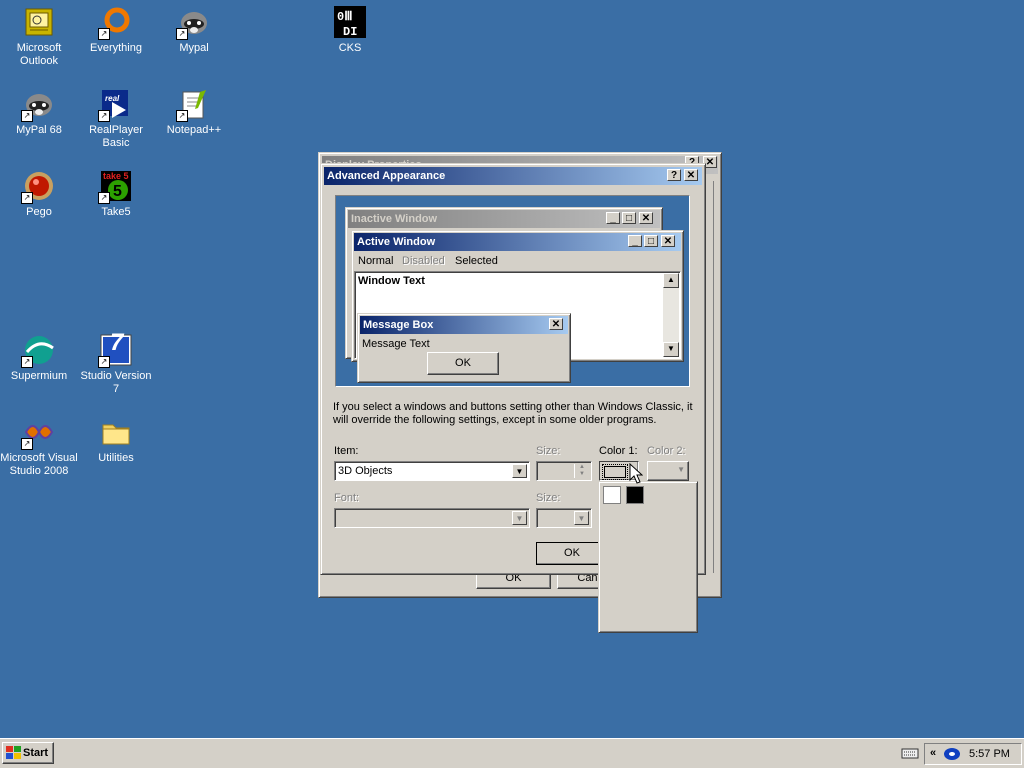 The width and height of the screenshot is (1024, 768). I want to click on desktop-icon-label: Microsoft Outlook, so click(39, 54).